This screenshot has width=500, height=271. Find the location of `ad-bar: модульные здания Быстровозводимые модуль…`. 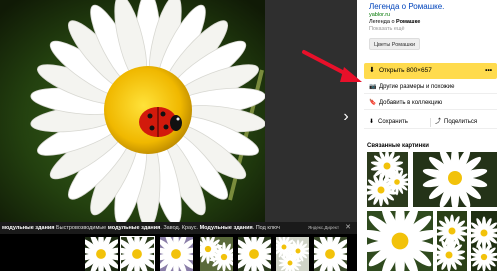

ad-bar: модульные здания Быстровозводимые модуль… is located at coordinates (178, 228).